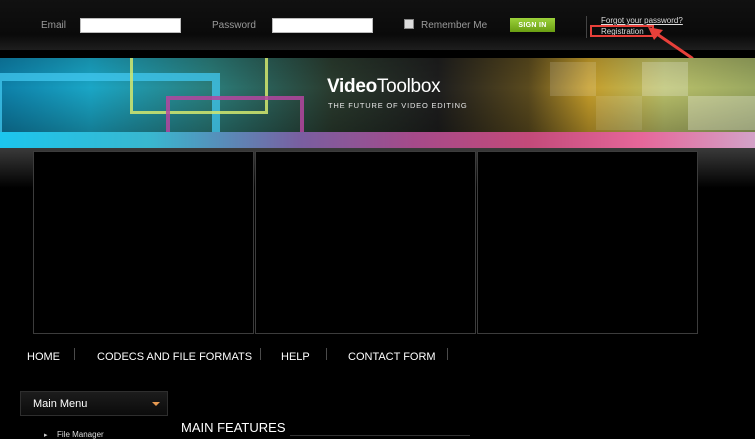 Image resolution: width=755 pixels, height=439 pixels. Describe the element at coordinates (130, 25) in the screenshot. I see `email-input` at that location.